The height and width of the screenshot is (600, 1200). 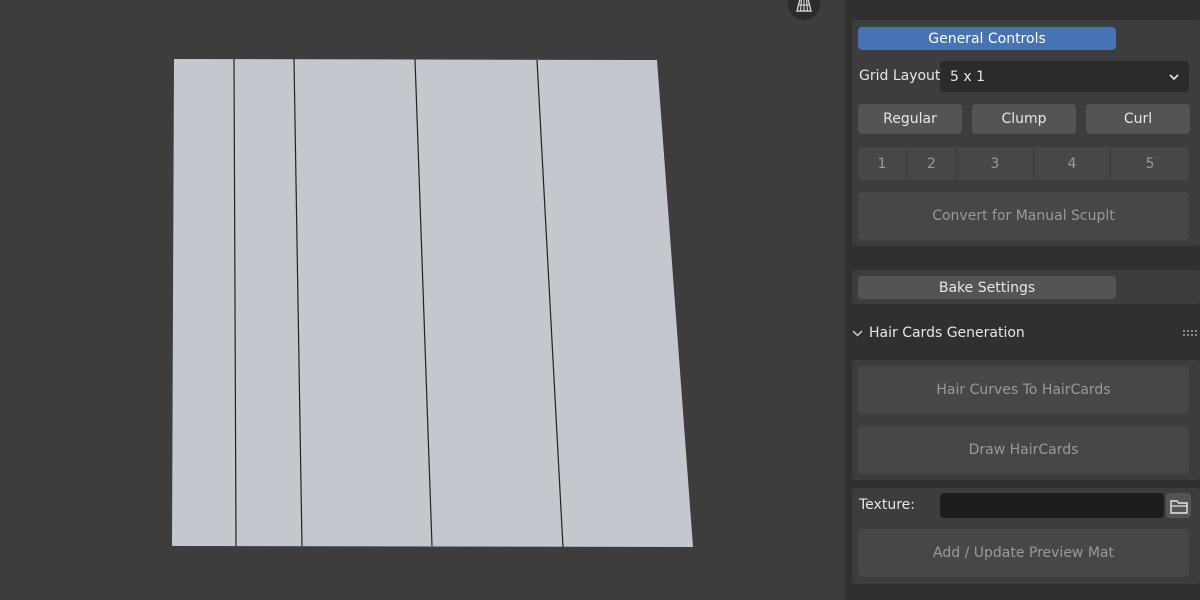 I want to click on grid-layout-value: 5 x 1, so click(x=967, y=76).